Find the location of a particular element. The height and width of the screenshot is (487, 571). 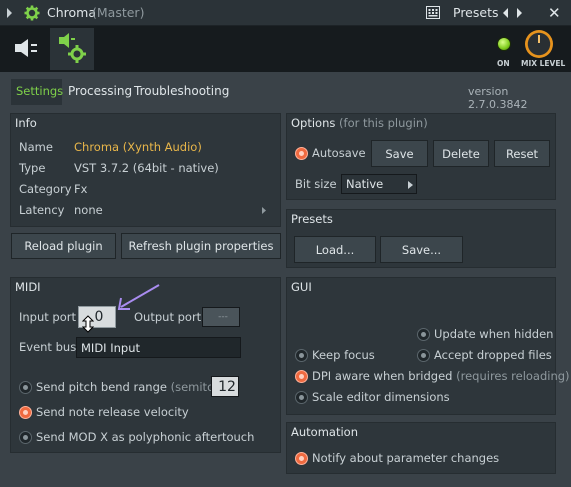

tab-processing: Processing is located at coordinates (100, 91).